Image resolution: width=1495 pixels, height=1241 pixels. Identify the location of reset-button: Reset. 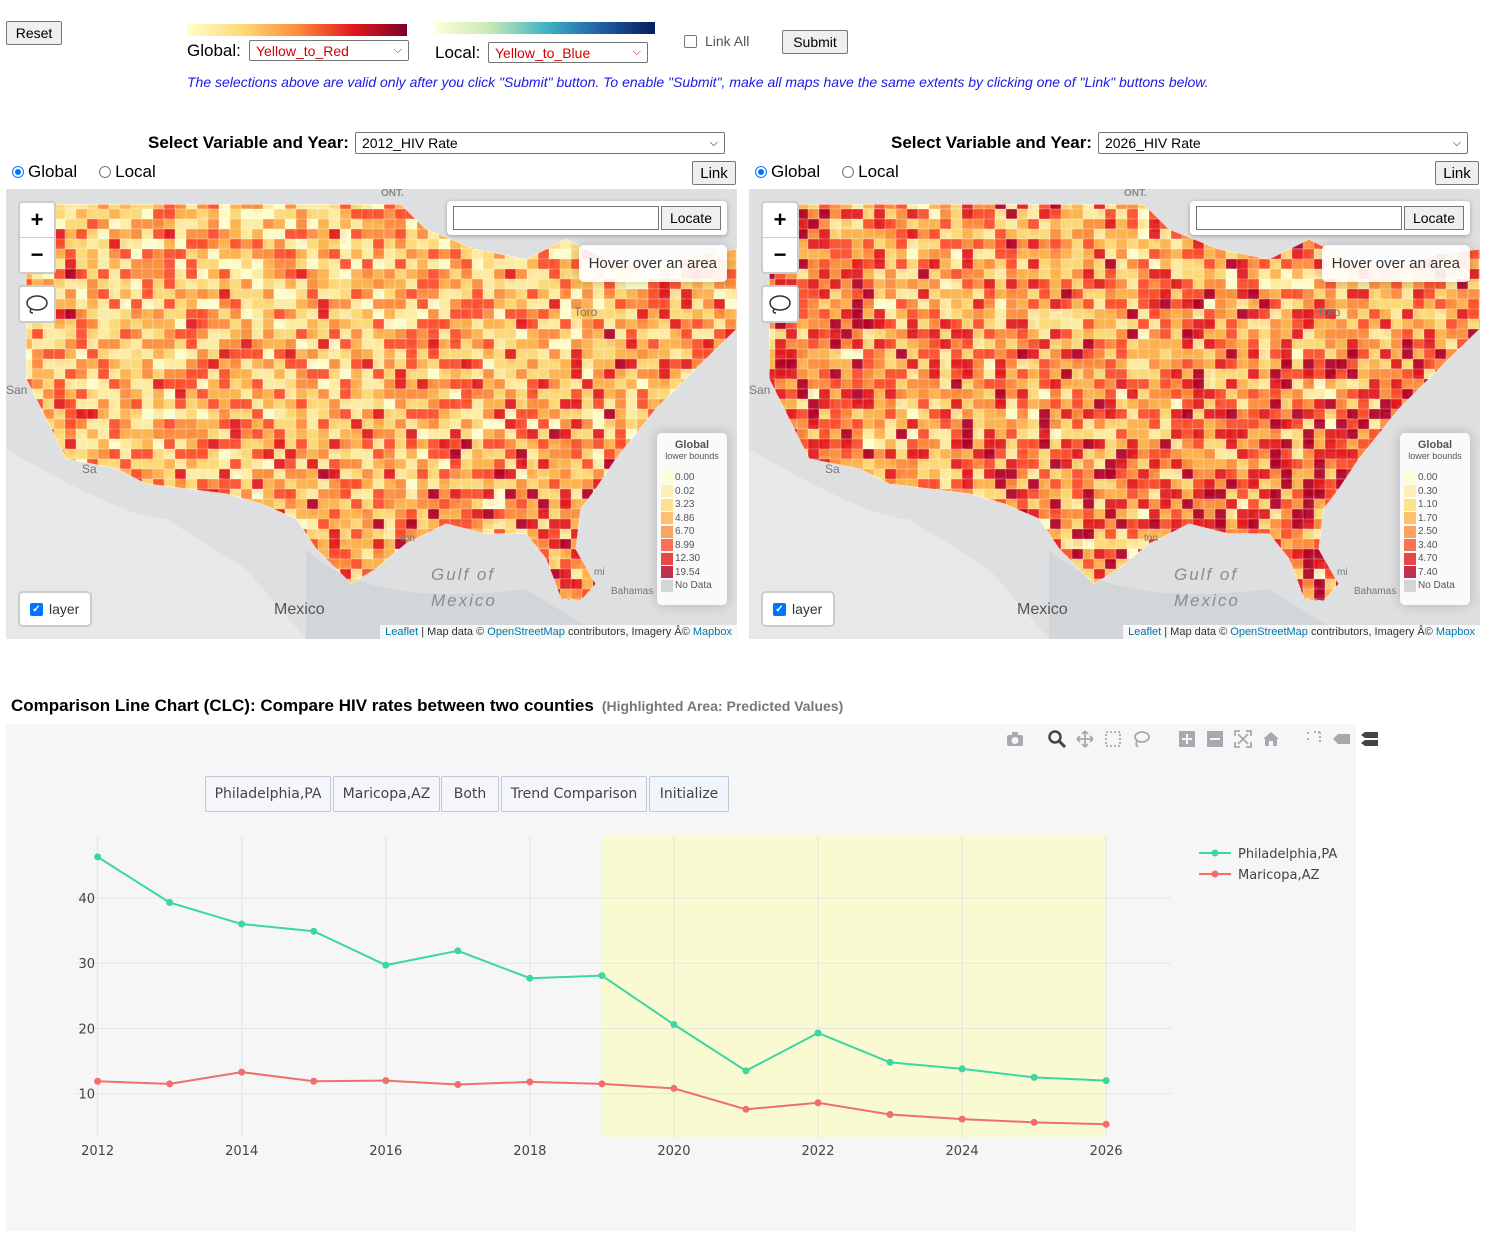
(34, 33).